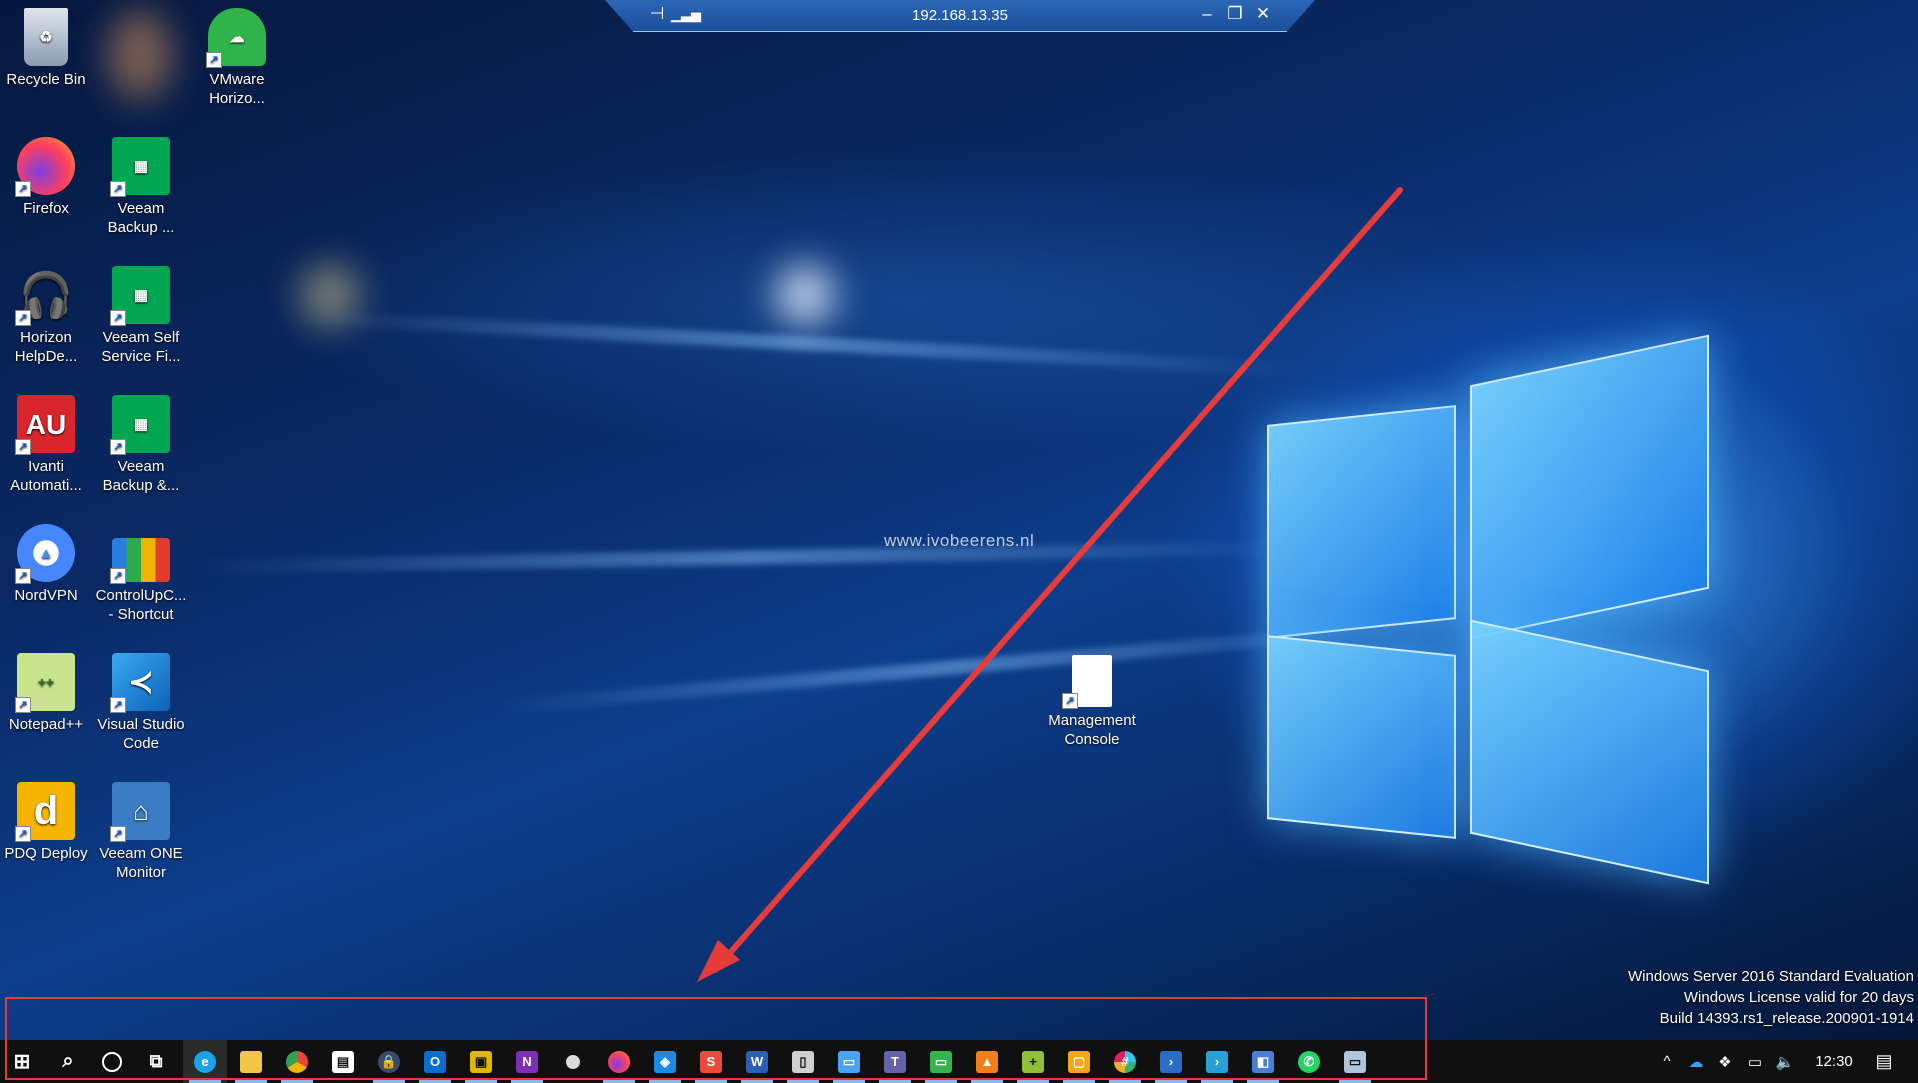 This screenshot has width=1918, height=1083. Describe the element at coordinates (1725, 1061) in the screenshot. I see `dropbox-icon: ❖` at that location.